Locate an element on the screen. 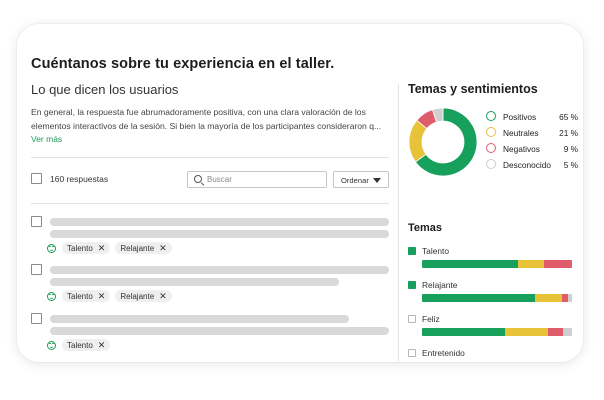 The image size is (604, 400). neutral-face-icon is located at coordinates (491, 132).